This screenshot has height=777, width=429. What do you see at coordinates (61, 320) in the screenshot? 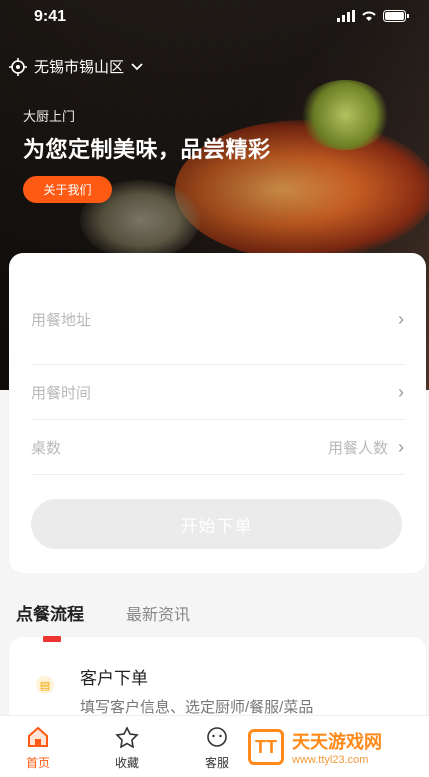
I see `address-placeholder: 用餐地址` at bounding box center [61, 320].